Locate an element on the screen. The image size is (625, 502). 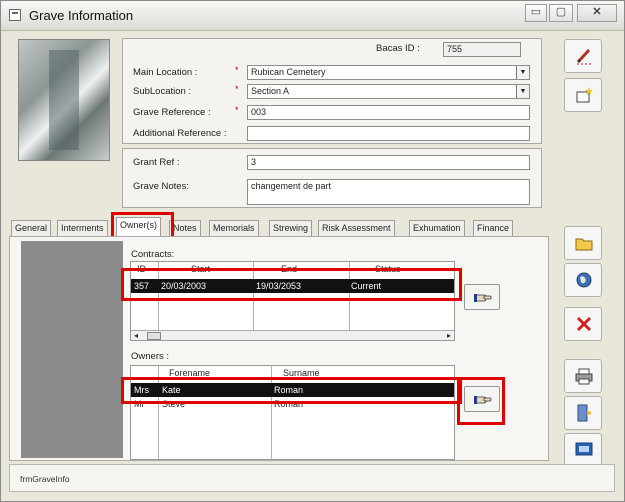
grave-reference-required: * is located at coordinates (237, 110).